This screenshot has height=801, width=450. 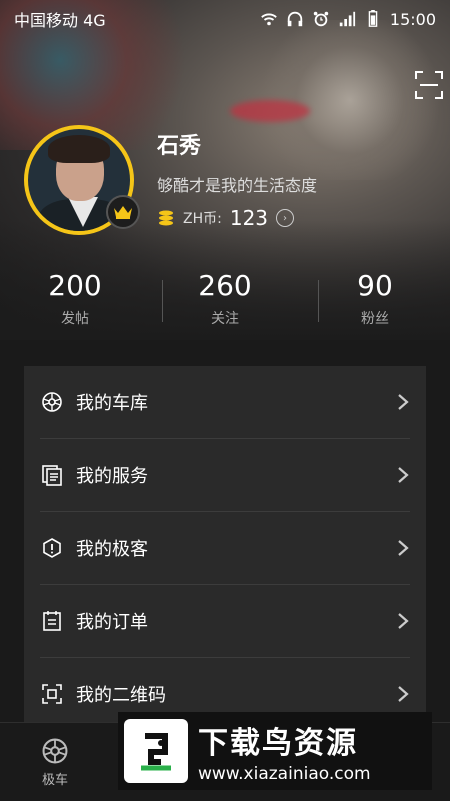 I want to click on stat-posts-label: 发帖, so click(x=75, y=319).